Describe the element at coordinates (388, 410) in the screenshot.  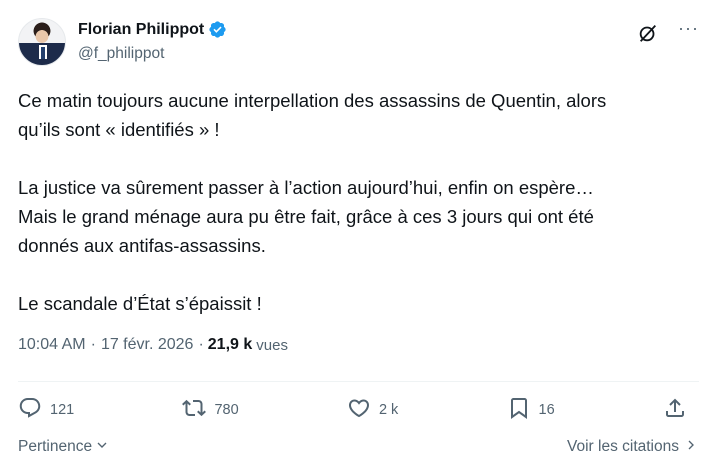
I see `like-count: 2 k` at that location.